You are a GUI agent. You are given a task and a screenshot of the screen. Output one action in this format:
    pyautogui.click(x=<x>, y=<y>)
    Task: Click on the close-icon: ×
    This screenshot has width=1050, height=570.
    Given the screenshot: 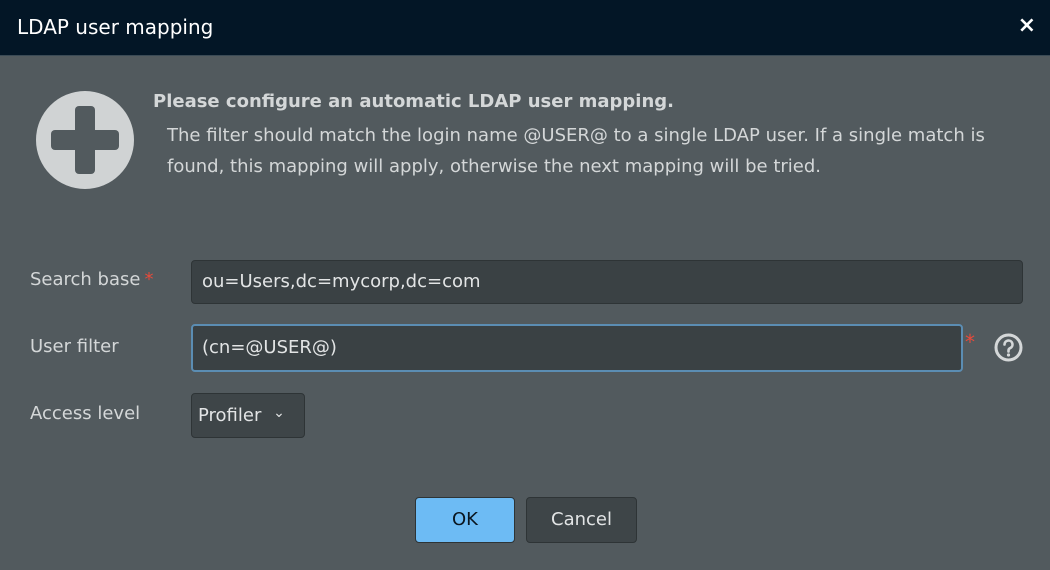 What is the action you would take?
    pyautogui.click(x=1027, y=25)
    